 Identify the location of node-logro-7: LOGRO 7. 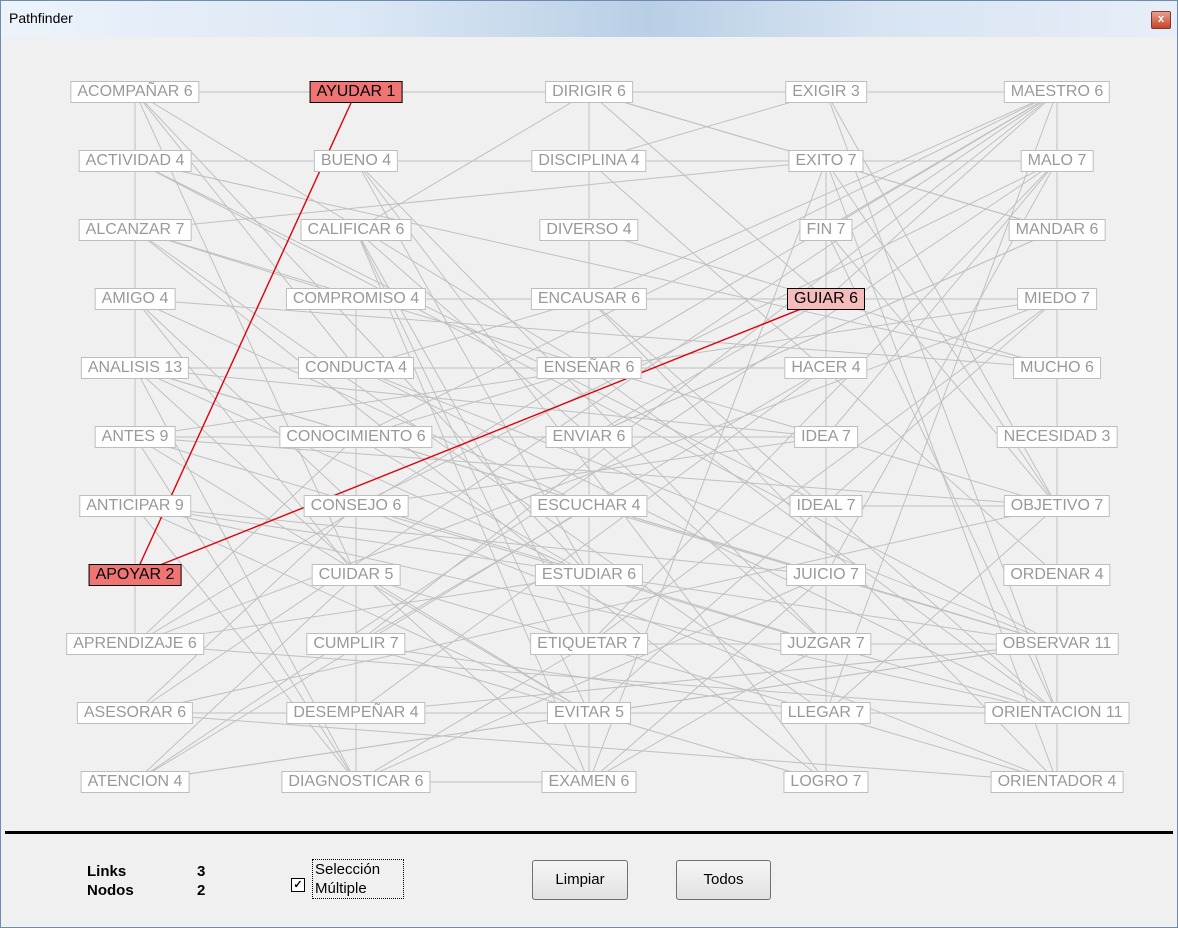
(826, 782).